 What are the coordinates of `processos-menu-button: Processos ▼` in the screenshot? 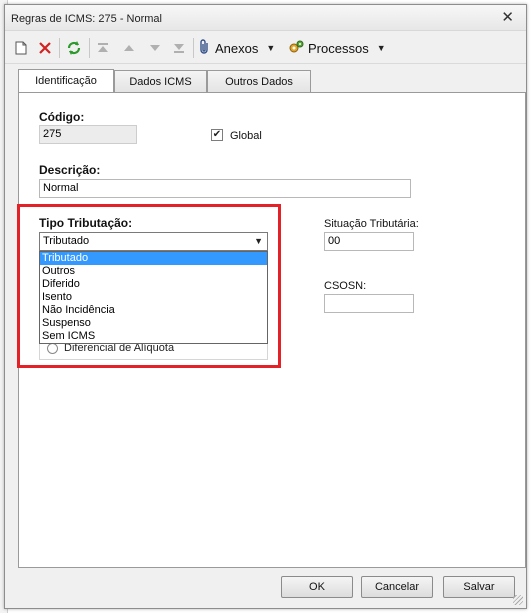 It's located at (337, 48).